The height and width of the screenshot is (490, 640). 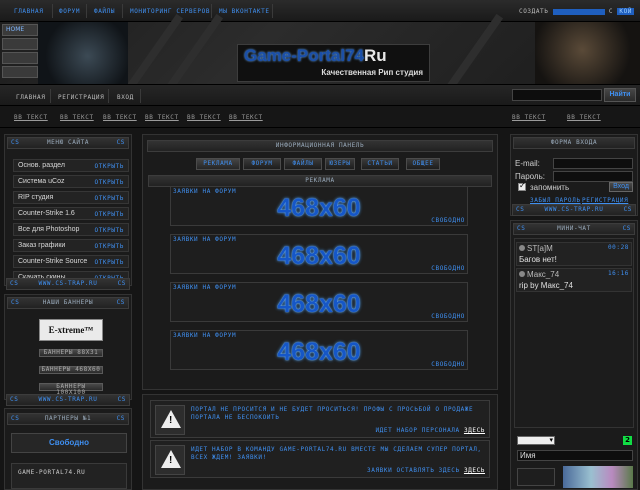 What do you see at coordinates (71, 245) in the screenshot?
I see `menu-item: Заказ графики открыть` at bounding box center [71, 245].